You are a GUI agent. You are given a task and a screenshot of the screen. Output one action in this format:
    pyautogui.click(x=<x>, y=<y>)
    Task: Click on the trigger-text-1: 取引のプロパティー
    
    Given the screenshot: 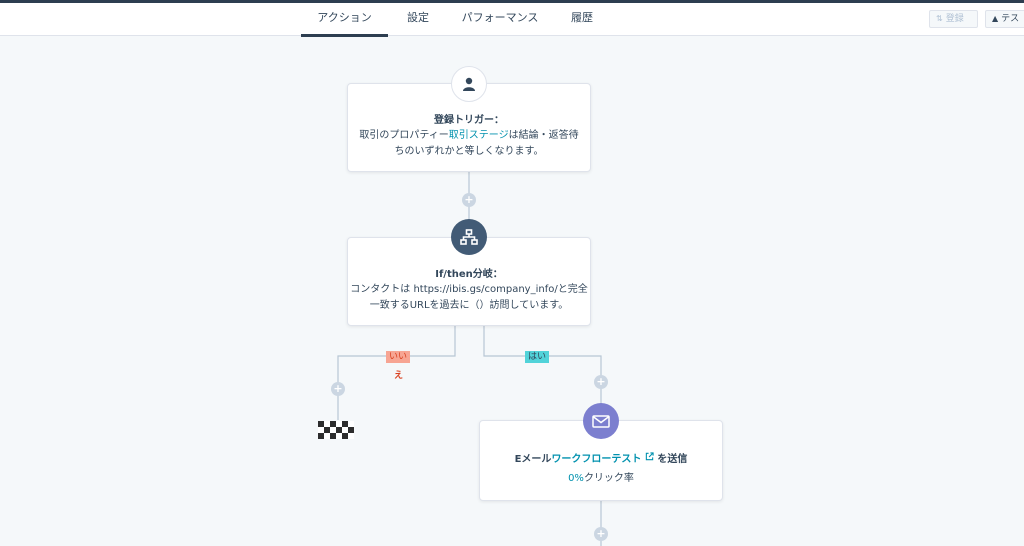 What is the action you would take?
    pyautogui.click(x=404, y=135)
    